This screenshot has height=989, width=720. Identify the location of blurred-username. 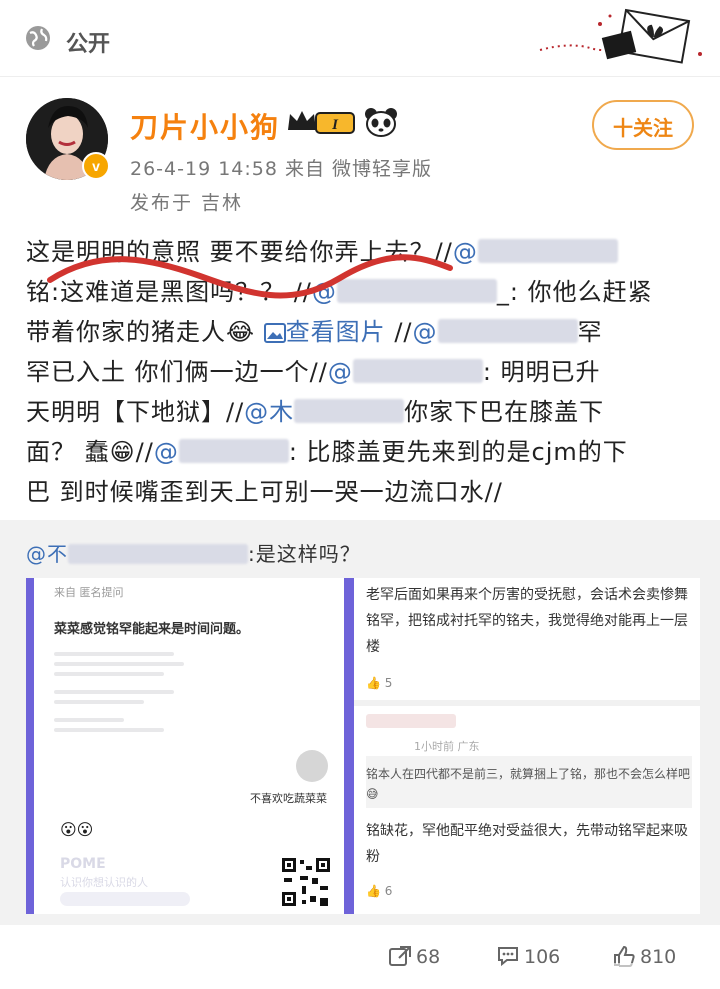
(411, 721).